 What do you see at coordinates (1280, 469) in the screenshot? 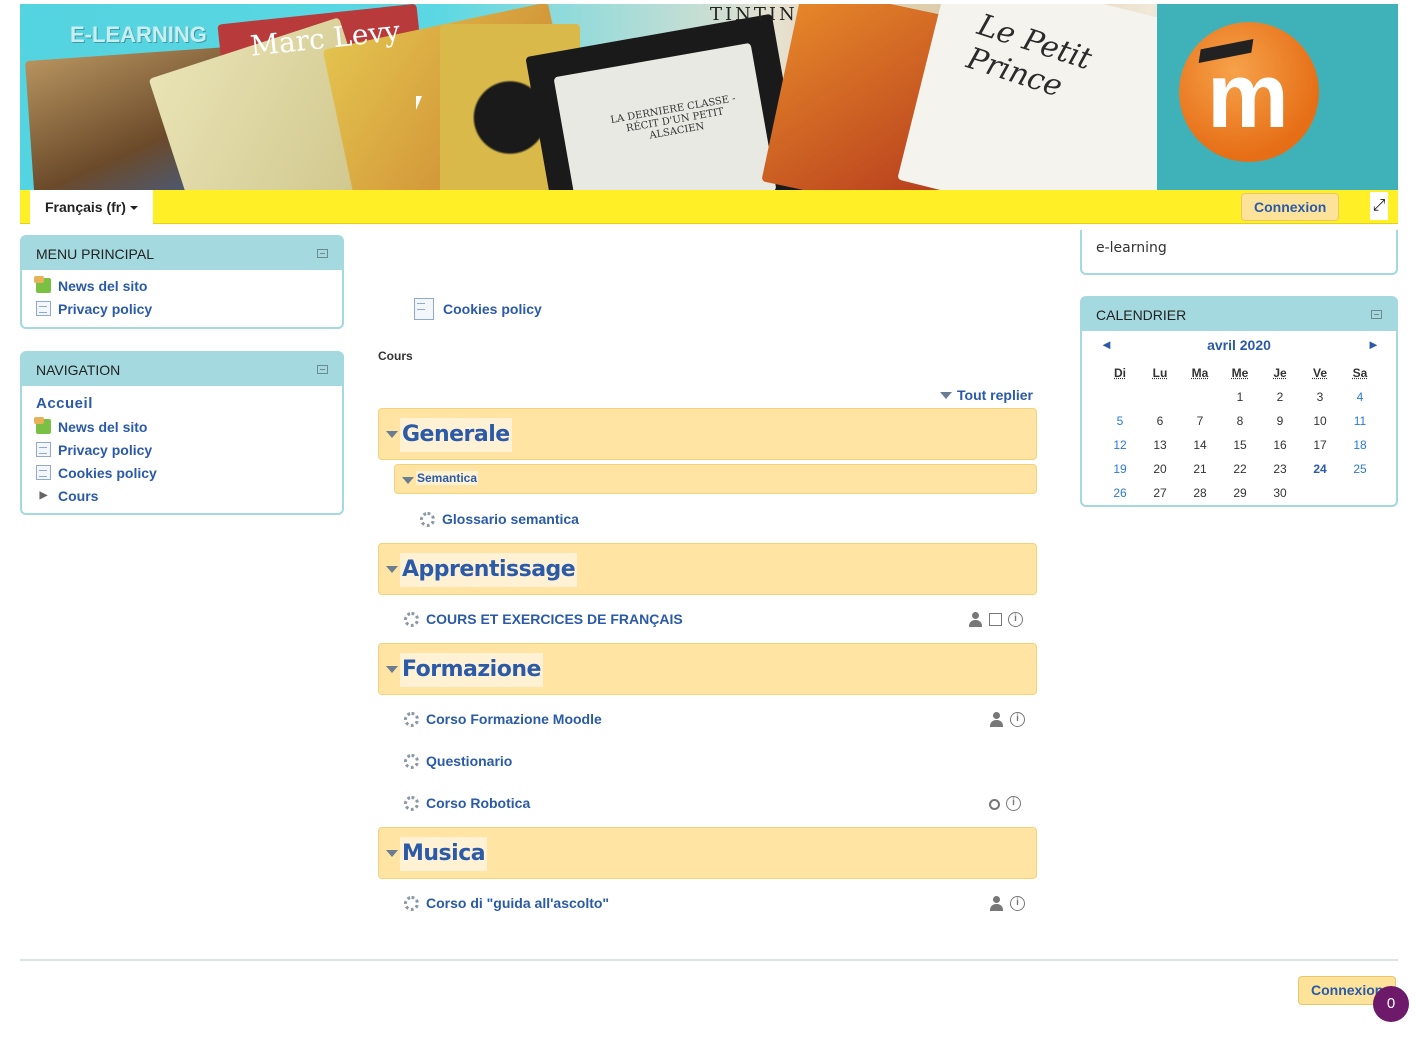
I see `calendar-day: 23` at bounding box center [1280, 469].